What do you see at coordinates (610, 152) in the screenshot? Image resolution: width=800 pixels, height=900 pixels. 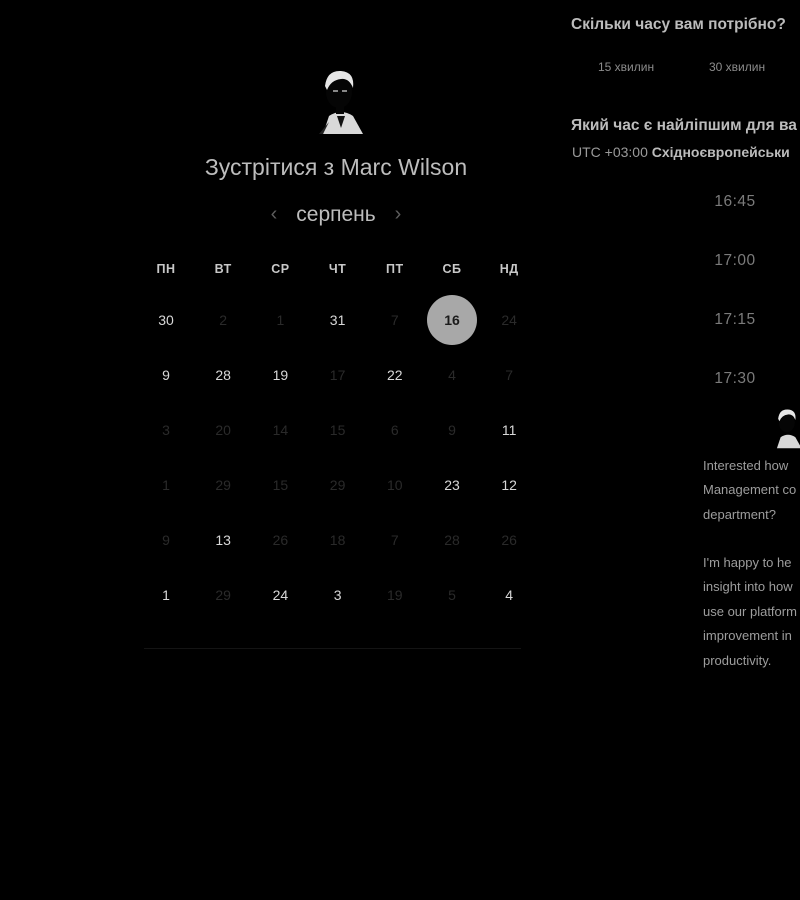 I see `timezone-offset: UTC +03:00` at bounding box center [610, 152].